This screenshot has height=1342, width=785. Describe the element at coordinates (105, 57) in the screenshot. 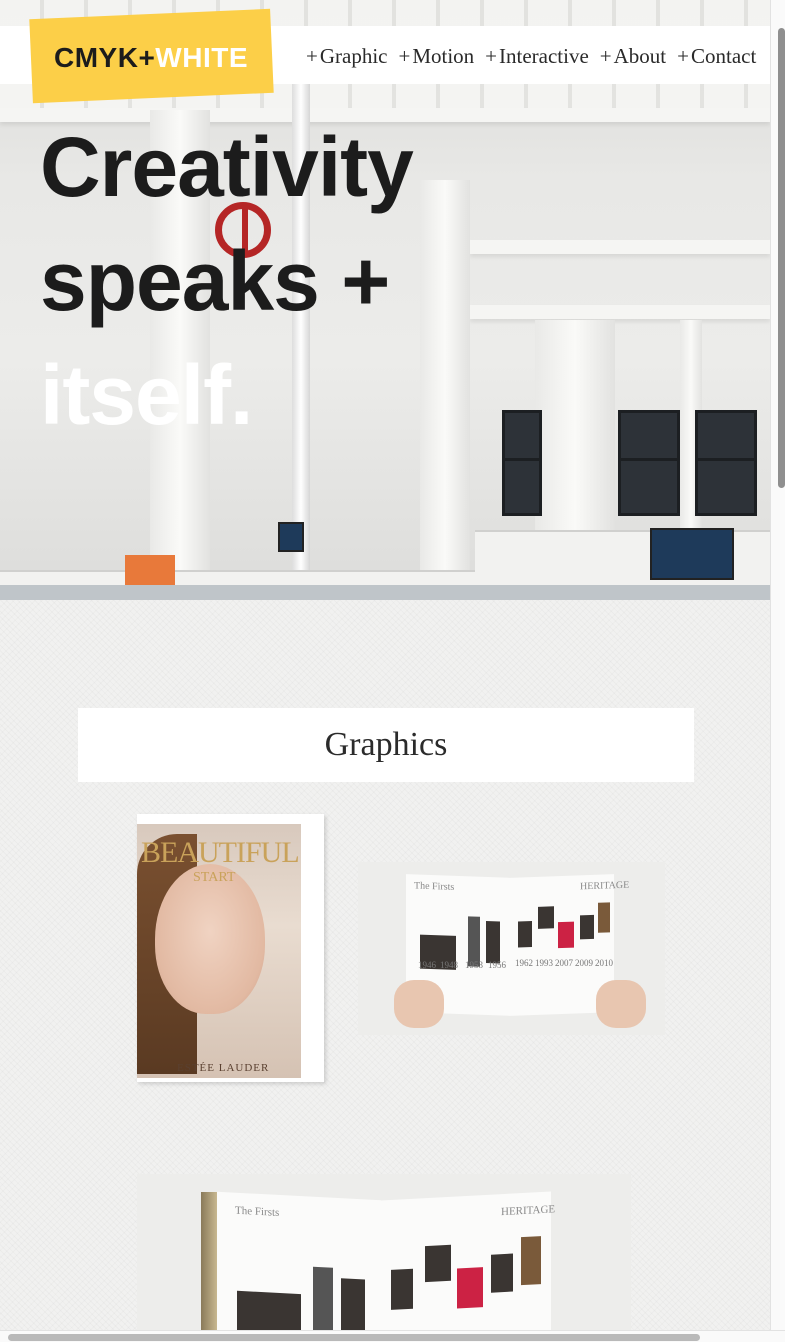

I see `logo-cmyk-text: CMYK+` at that location.